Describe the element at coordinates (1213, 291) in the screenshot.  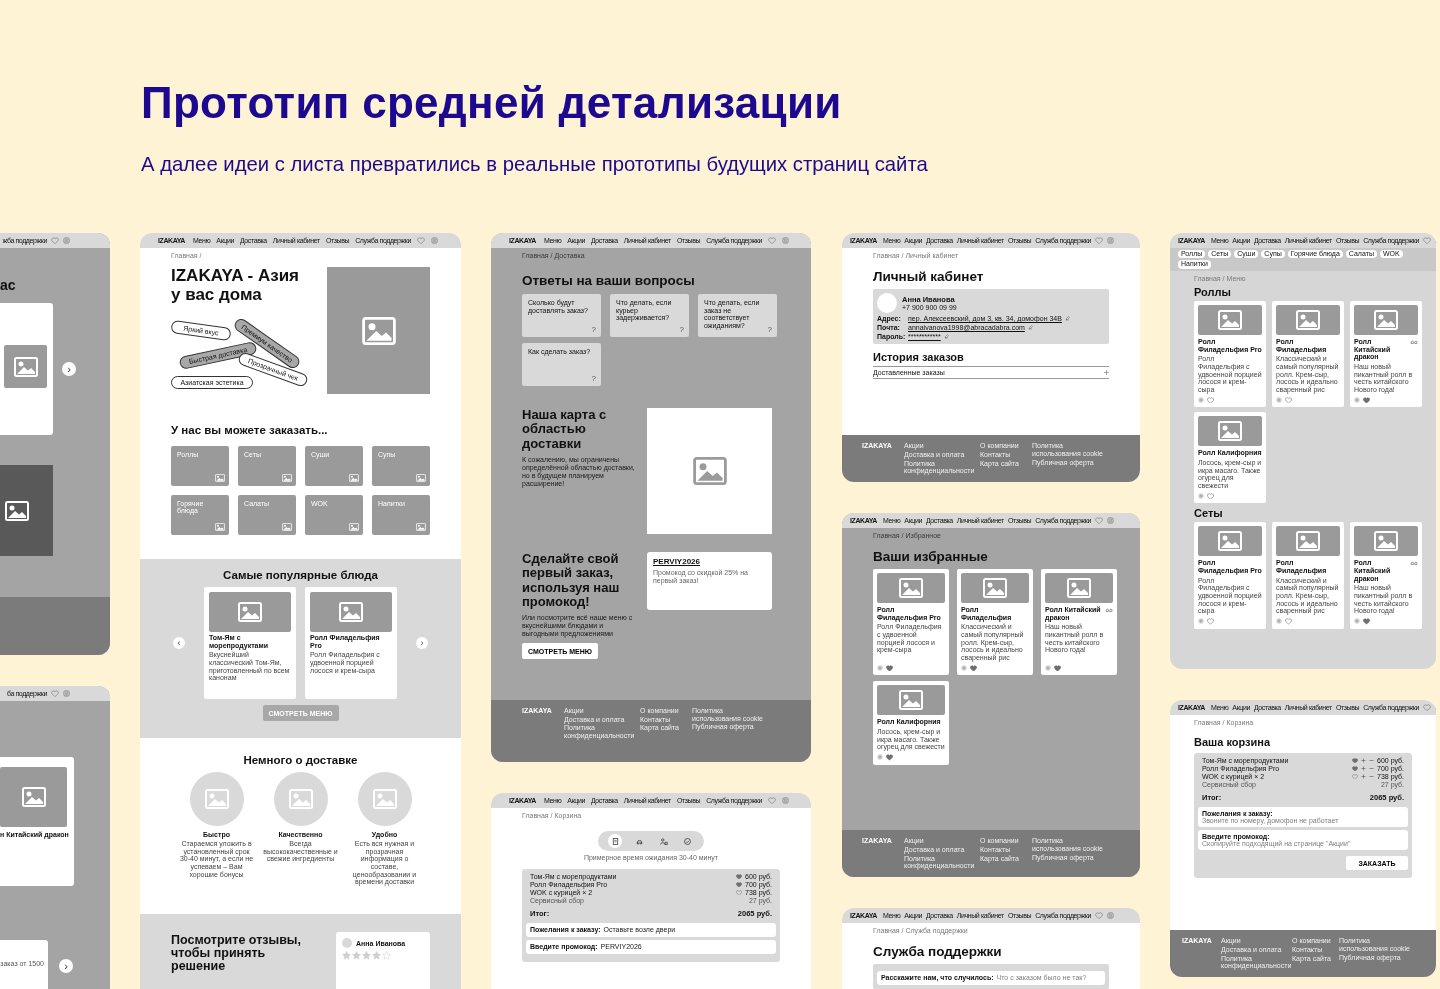
I see `section-title: Роллы` at that location.